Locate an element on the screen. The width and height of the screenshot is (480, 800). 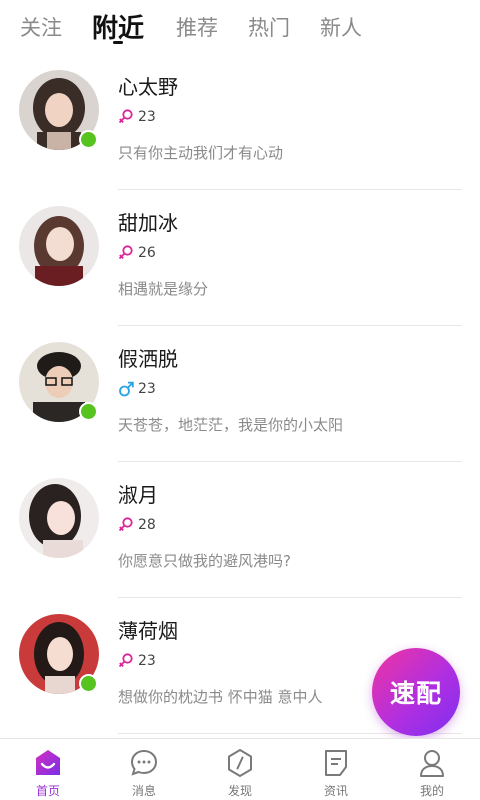
message-icon is located at coordinates (144, 763).